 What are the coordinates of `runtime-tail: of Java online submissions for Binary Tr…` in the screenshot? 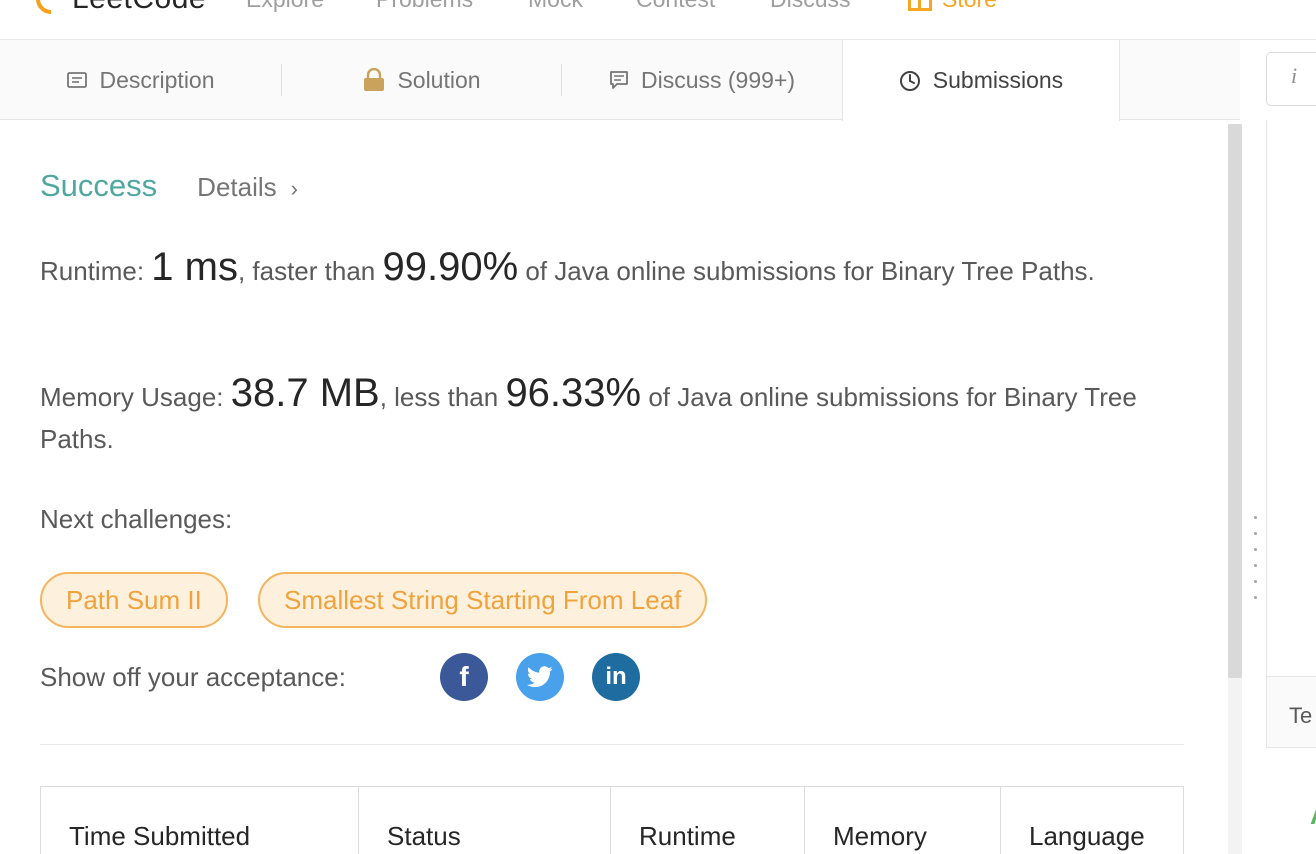 It's located at (806, 271).